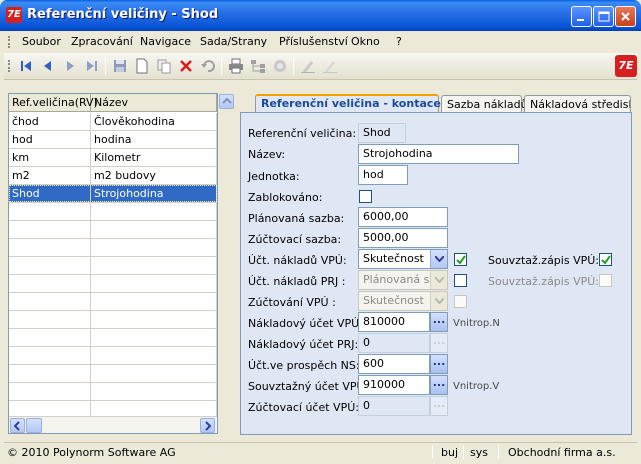 The width and height of the screenshot is (641, 464). I want to click on copy-icon, so click(164, 66).